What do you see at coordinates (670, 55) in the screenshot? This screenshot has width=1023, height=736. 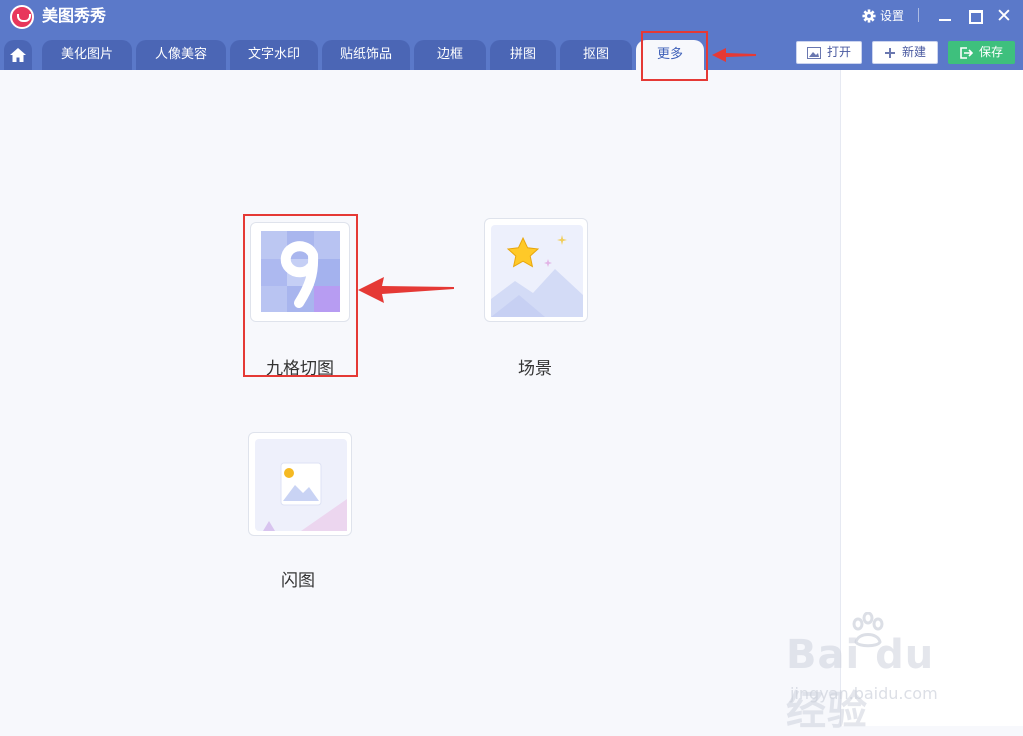 I see `tab-more: 更多` at bounding box center [670, 55].